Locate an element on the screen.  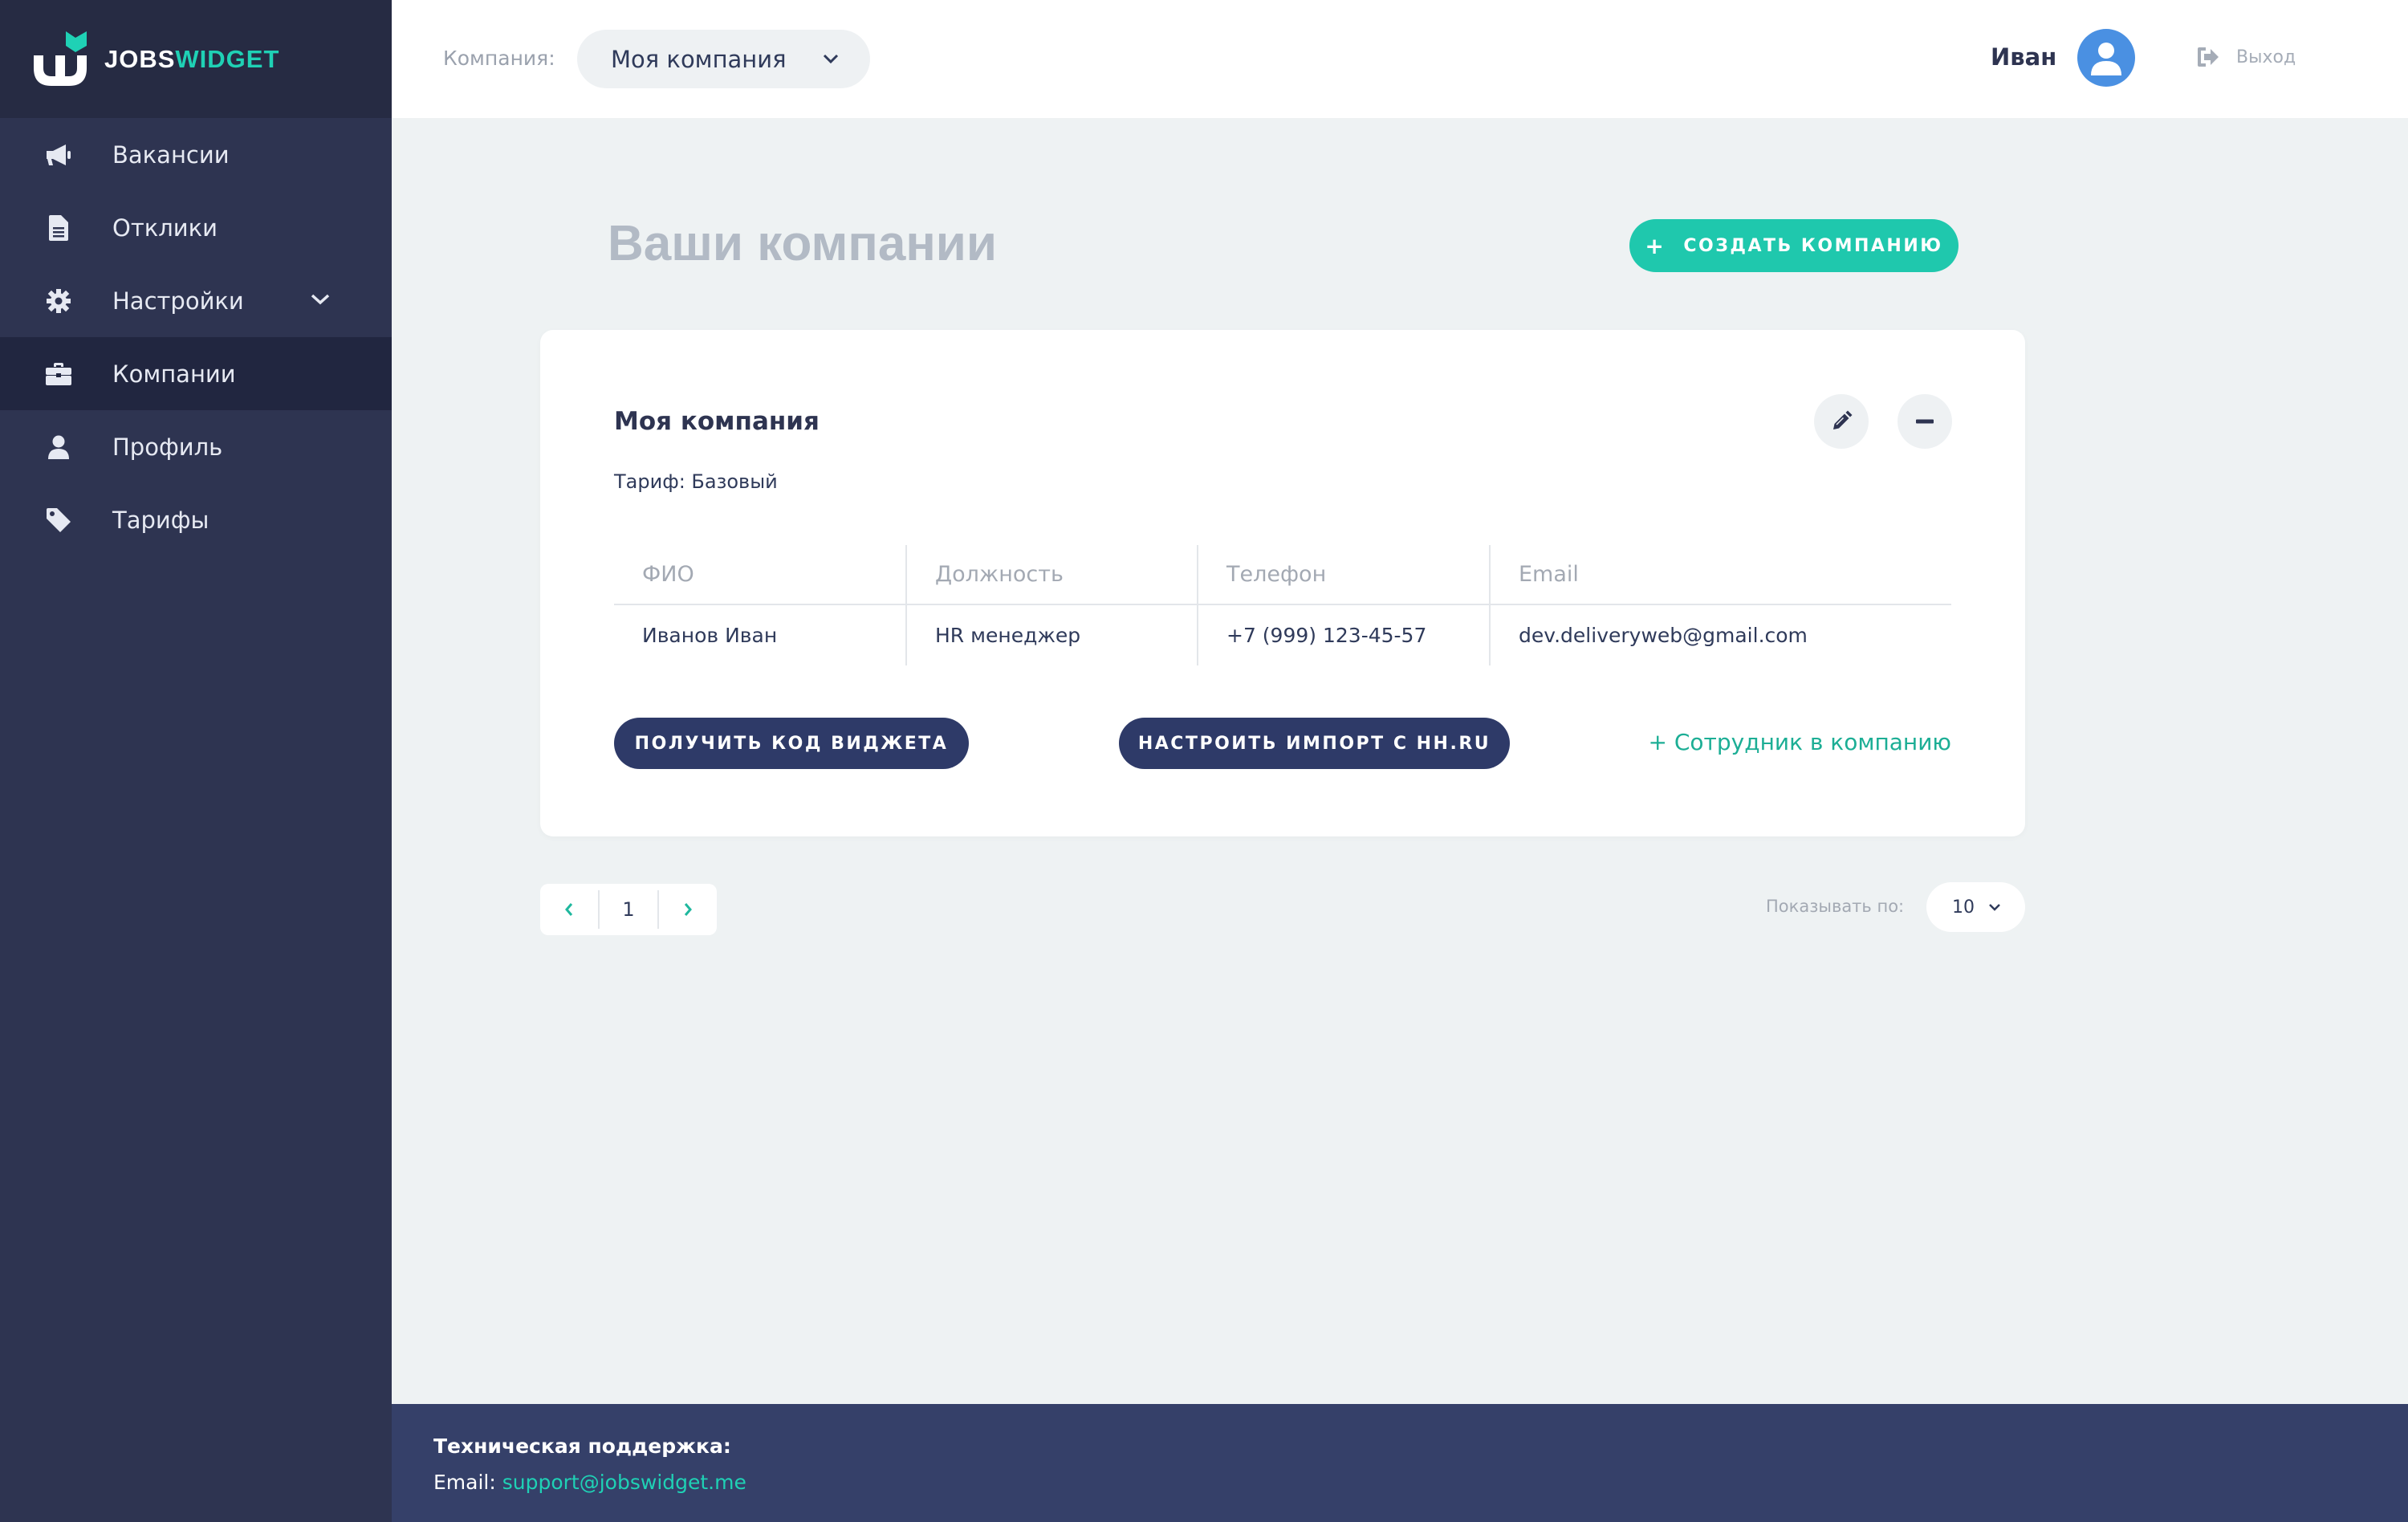
cell-name: Иванов Иван is located at coordinates (710, 636).